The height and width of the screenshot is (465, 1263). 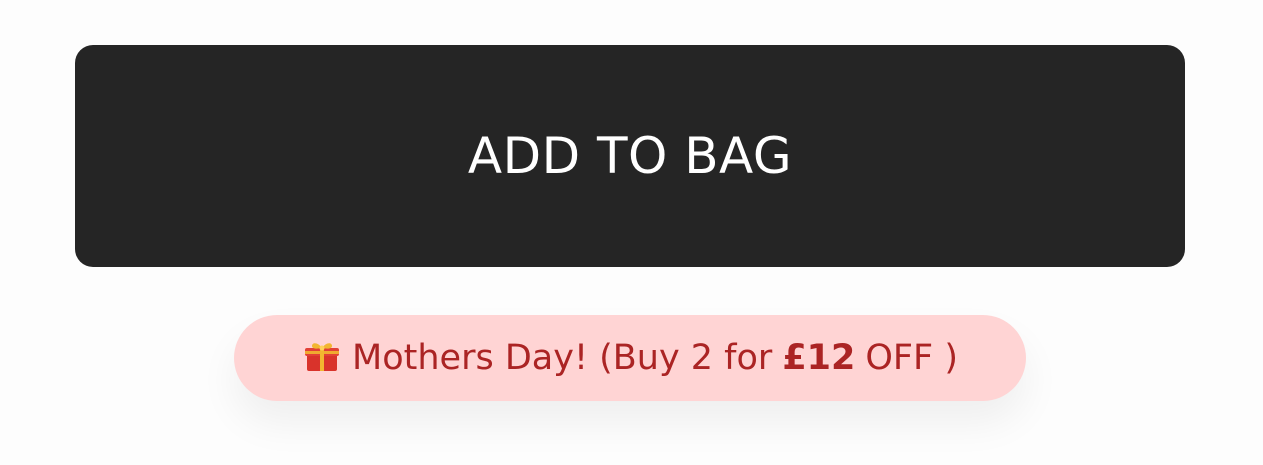 I want to click on promo-badge: Mothers Day! (Buy 2 for £12 OFF ), so click(x=630, y=358).